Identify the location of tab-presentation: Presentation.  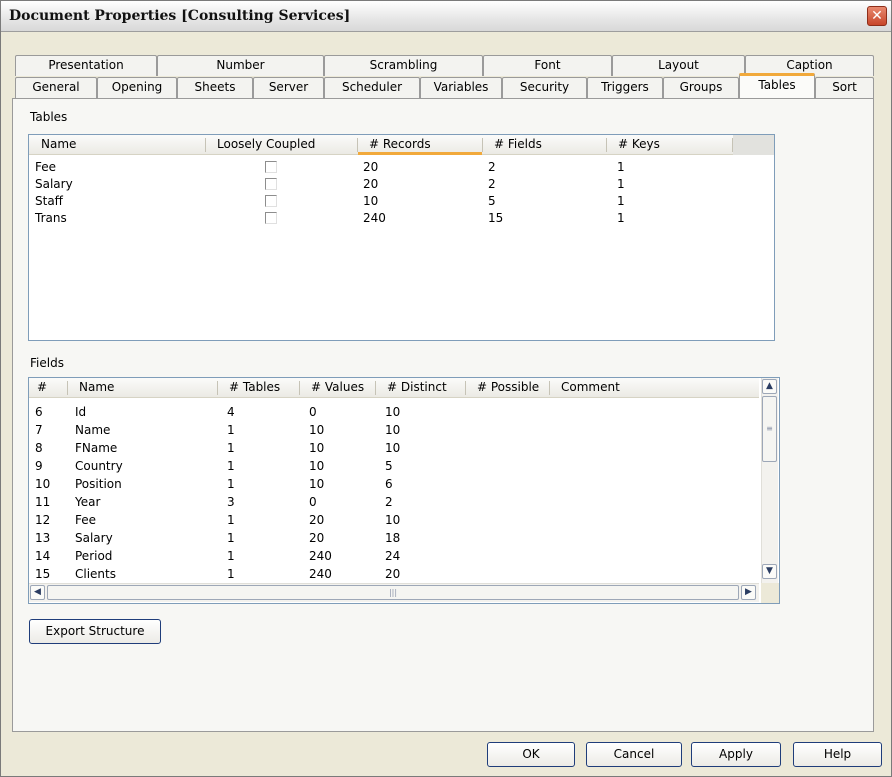
(86, 65).